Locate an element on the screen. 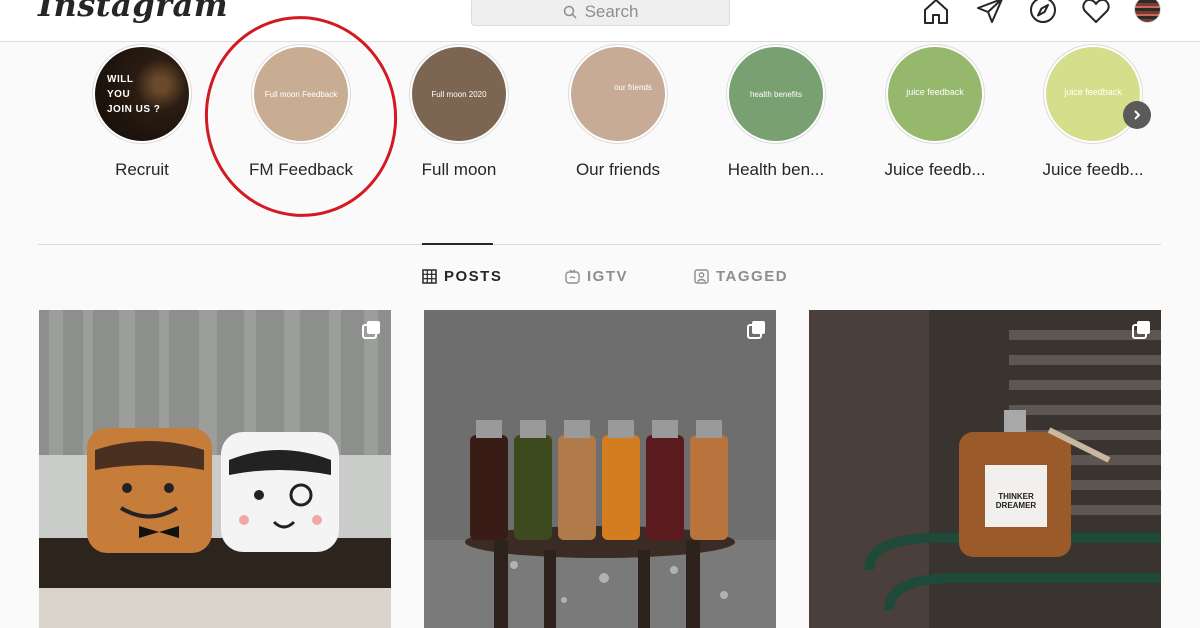 The height and width of the screenshot is (628, 1200). search-input: Search is located at coordinates (600, 13).